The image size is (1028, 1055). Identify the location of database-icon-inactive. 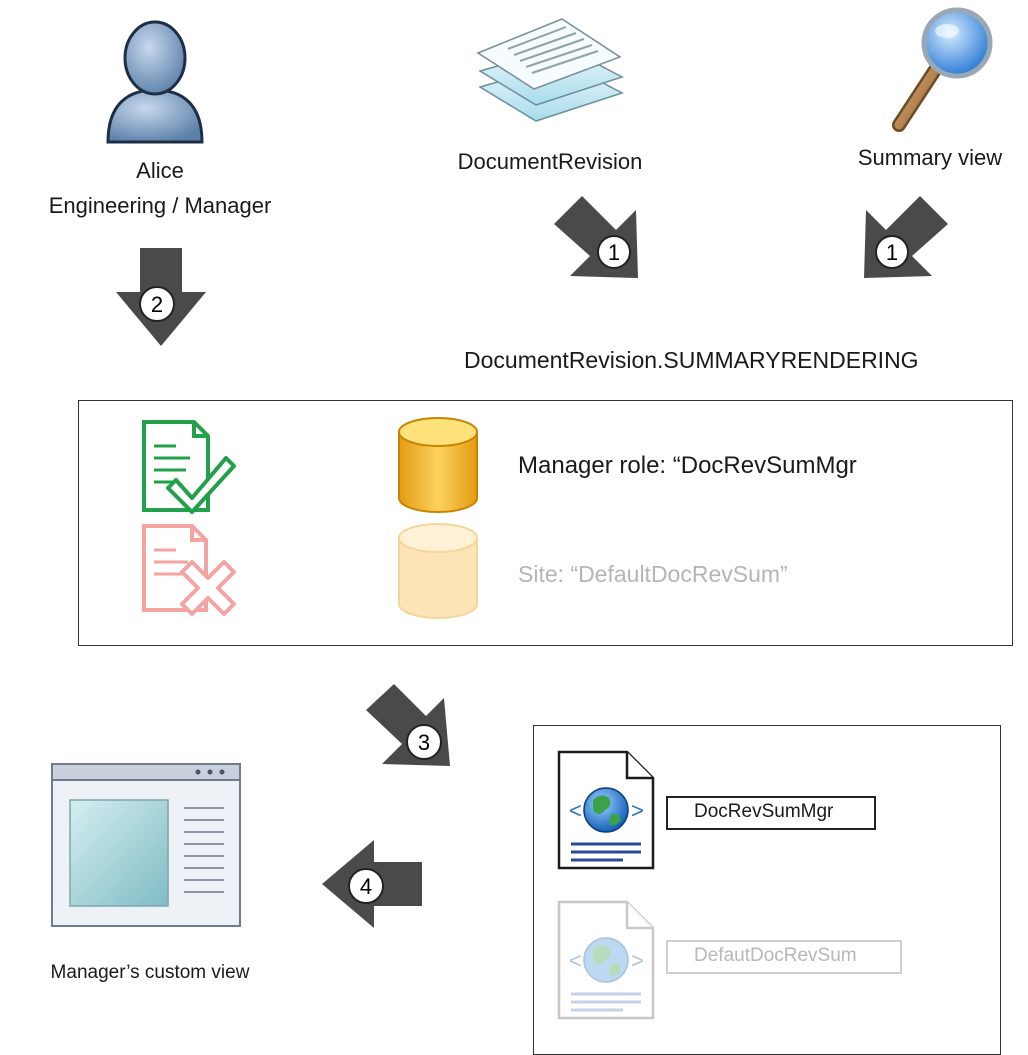
(438, 571).